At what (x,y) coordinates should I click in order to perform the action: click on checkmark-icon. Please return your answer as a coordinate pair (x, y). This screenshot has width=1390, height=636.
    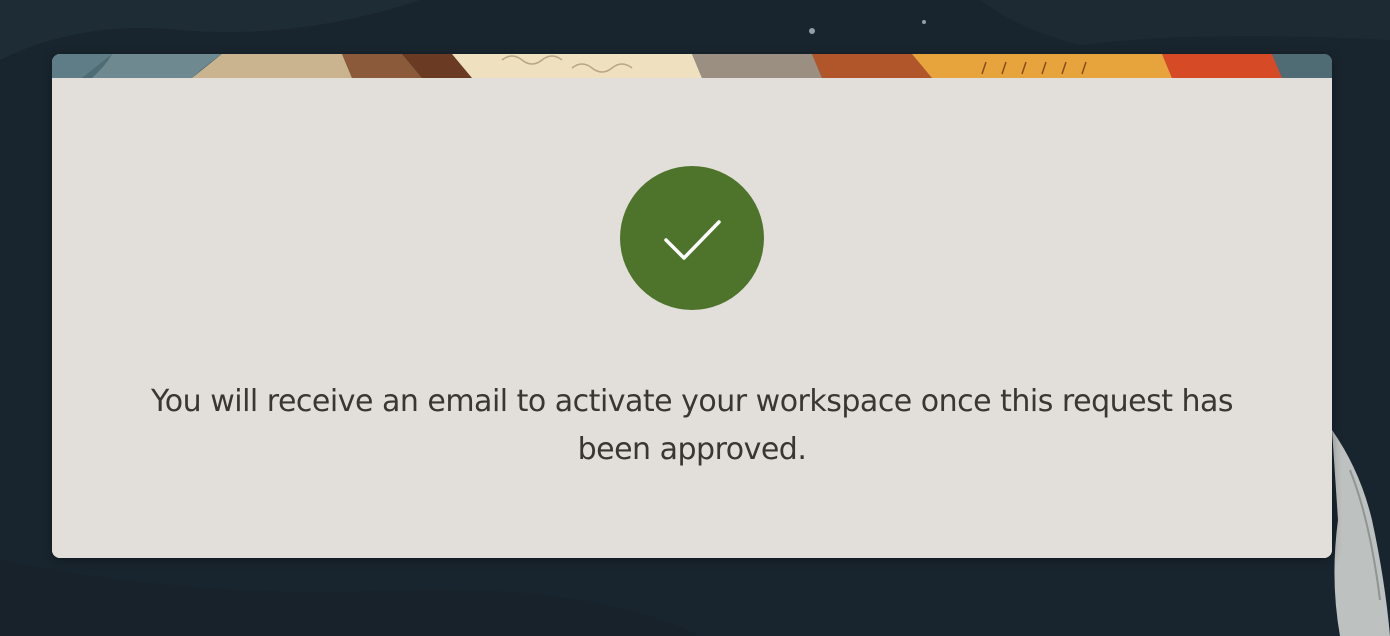
    Looking at the image, I should click on (692, 238).